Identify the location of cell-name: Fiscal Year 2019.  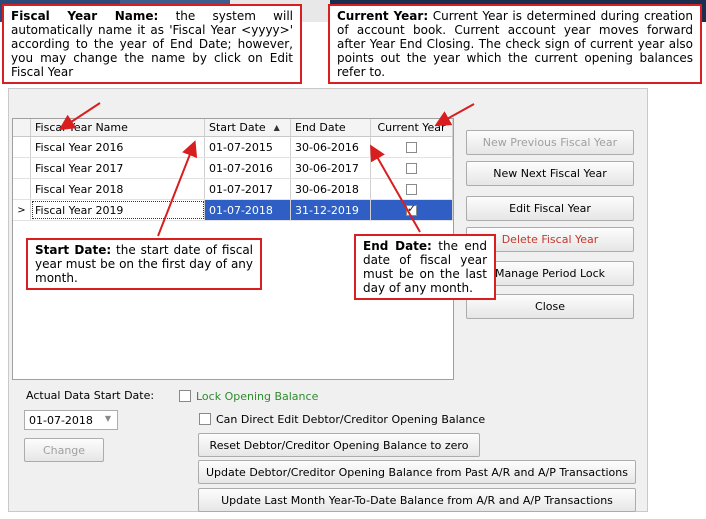
(118, 210).